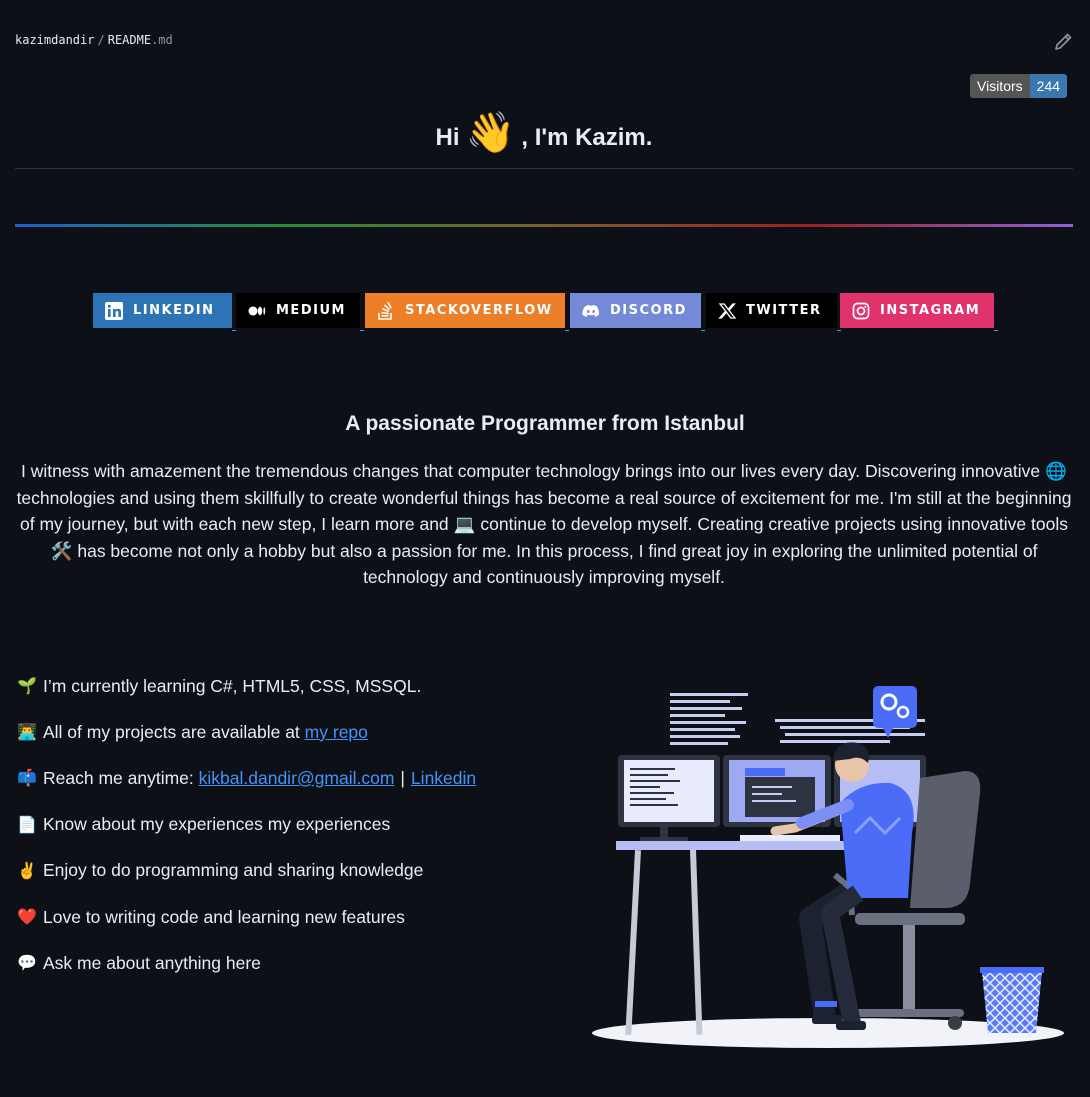 The height and width of the screenshot is (1097, 1090). What do you see at coordinates (336, 732) in the screenshot?
I see `repo-link: my repo` at bounding box center [336, 732].